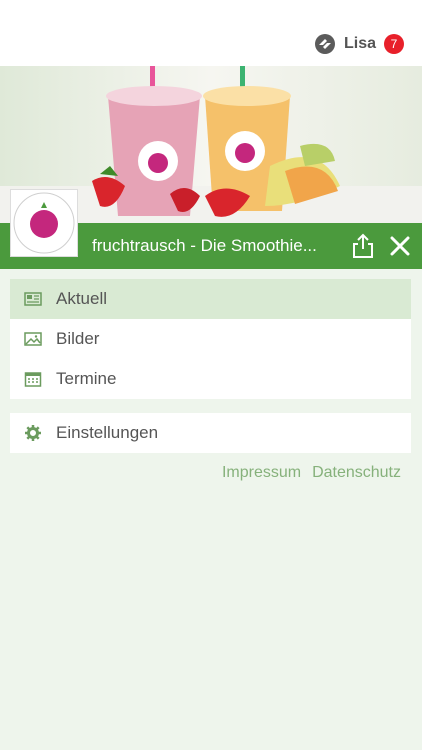 Image resolution: width=422 pixels, height=750 pixels. I want to click on share-icon, so click(363, 246).